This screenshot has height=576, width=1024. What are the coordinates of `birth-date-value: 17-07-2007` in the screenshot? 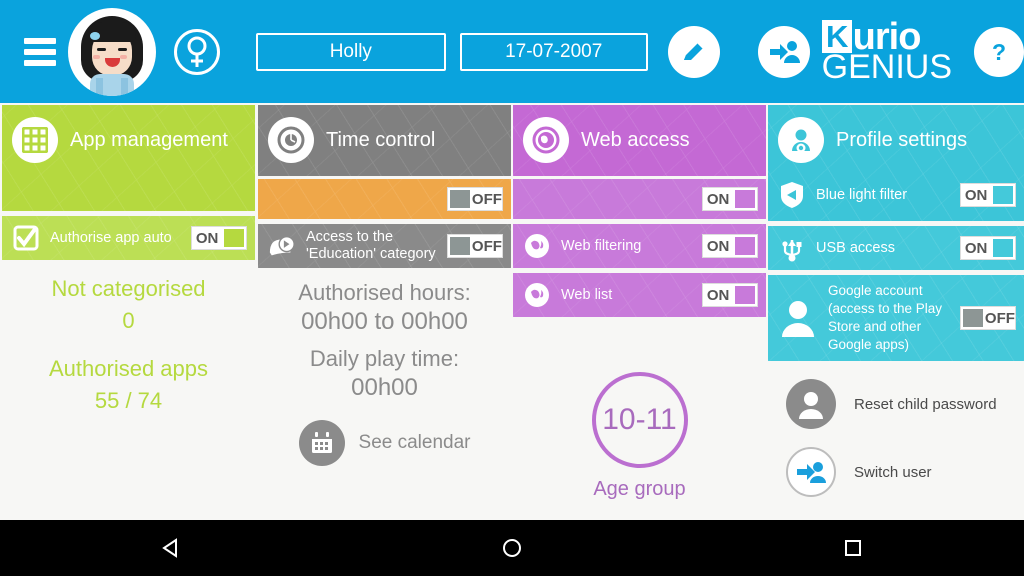 It's located at (554, 51).